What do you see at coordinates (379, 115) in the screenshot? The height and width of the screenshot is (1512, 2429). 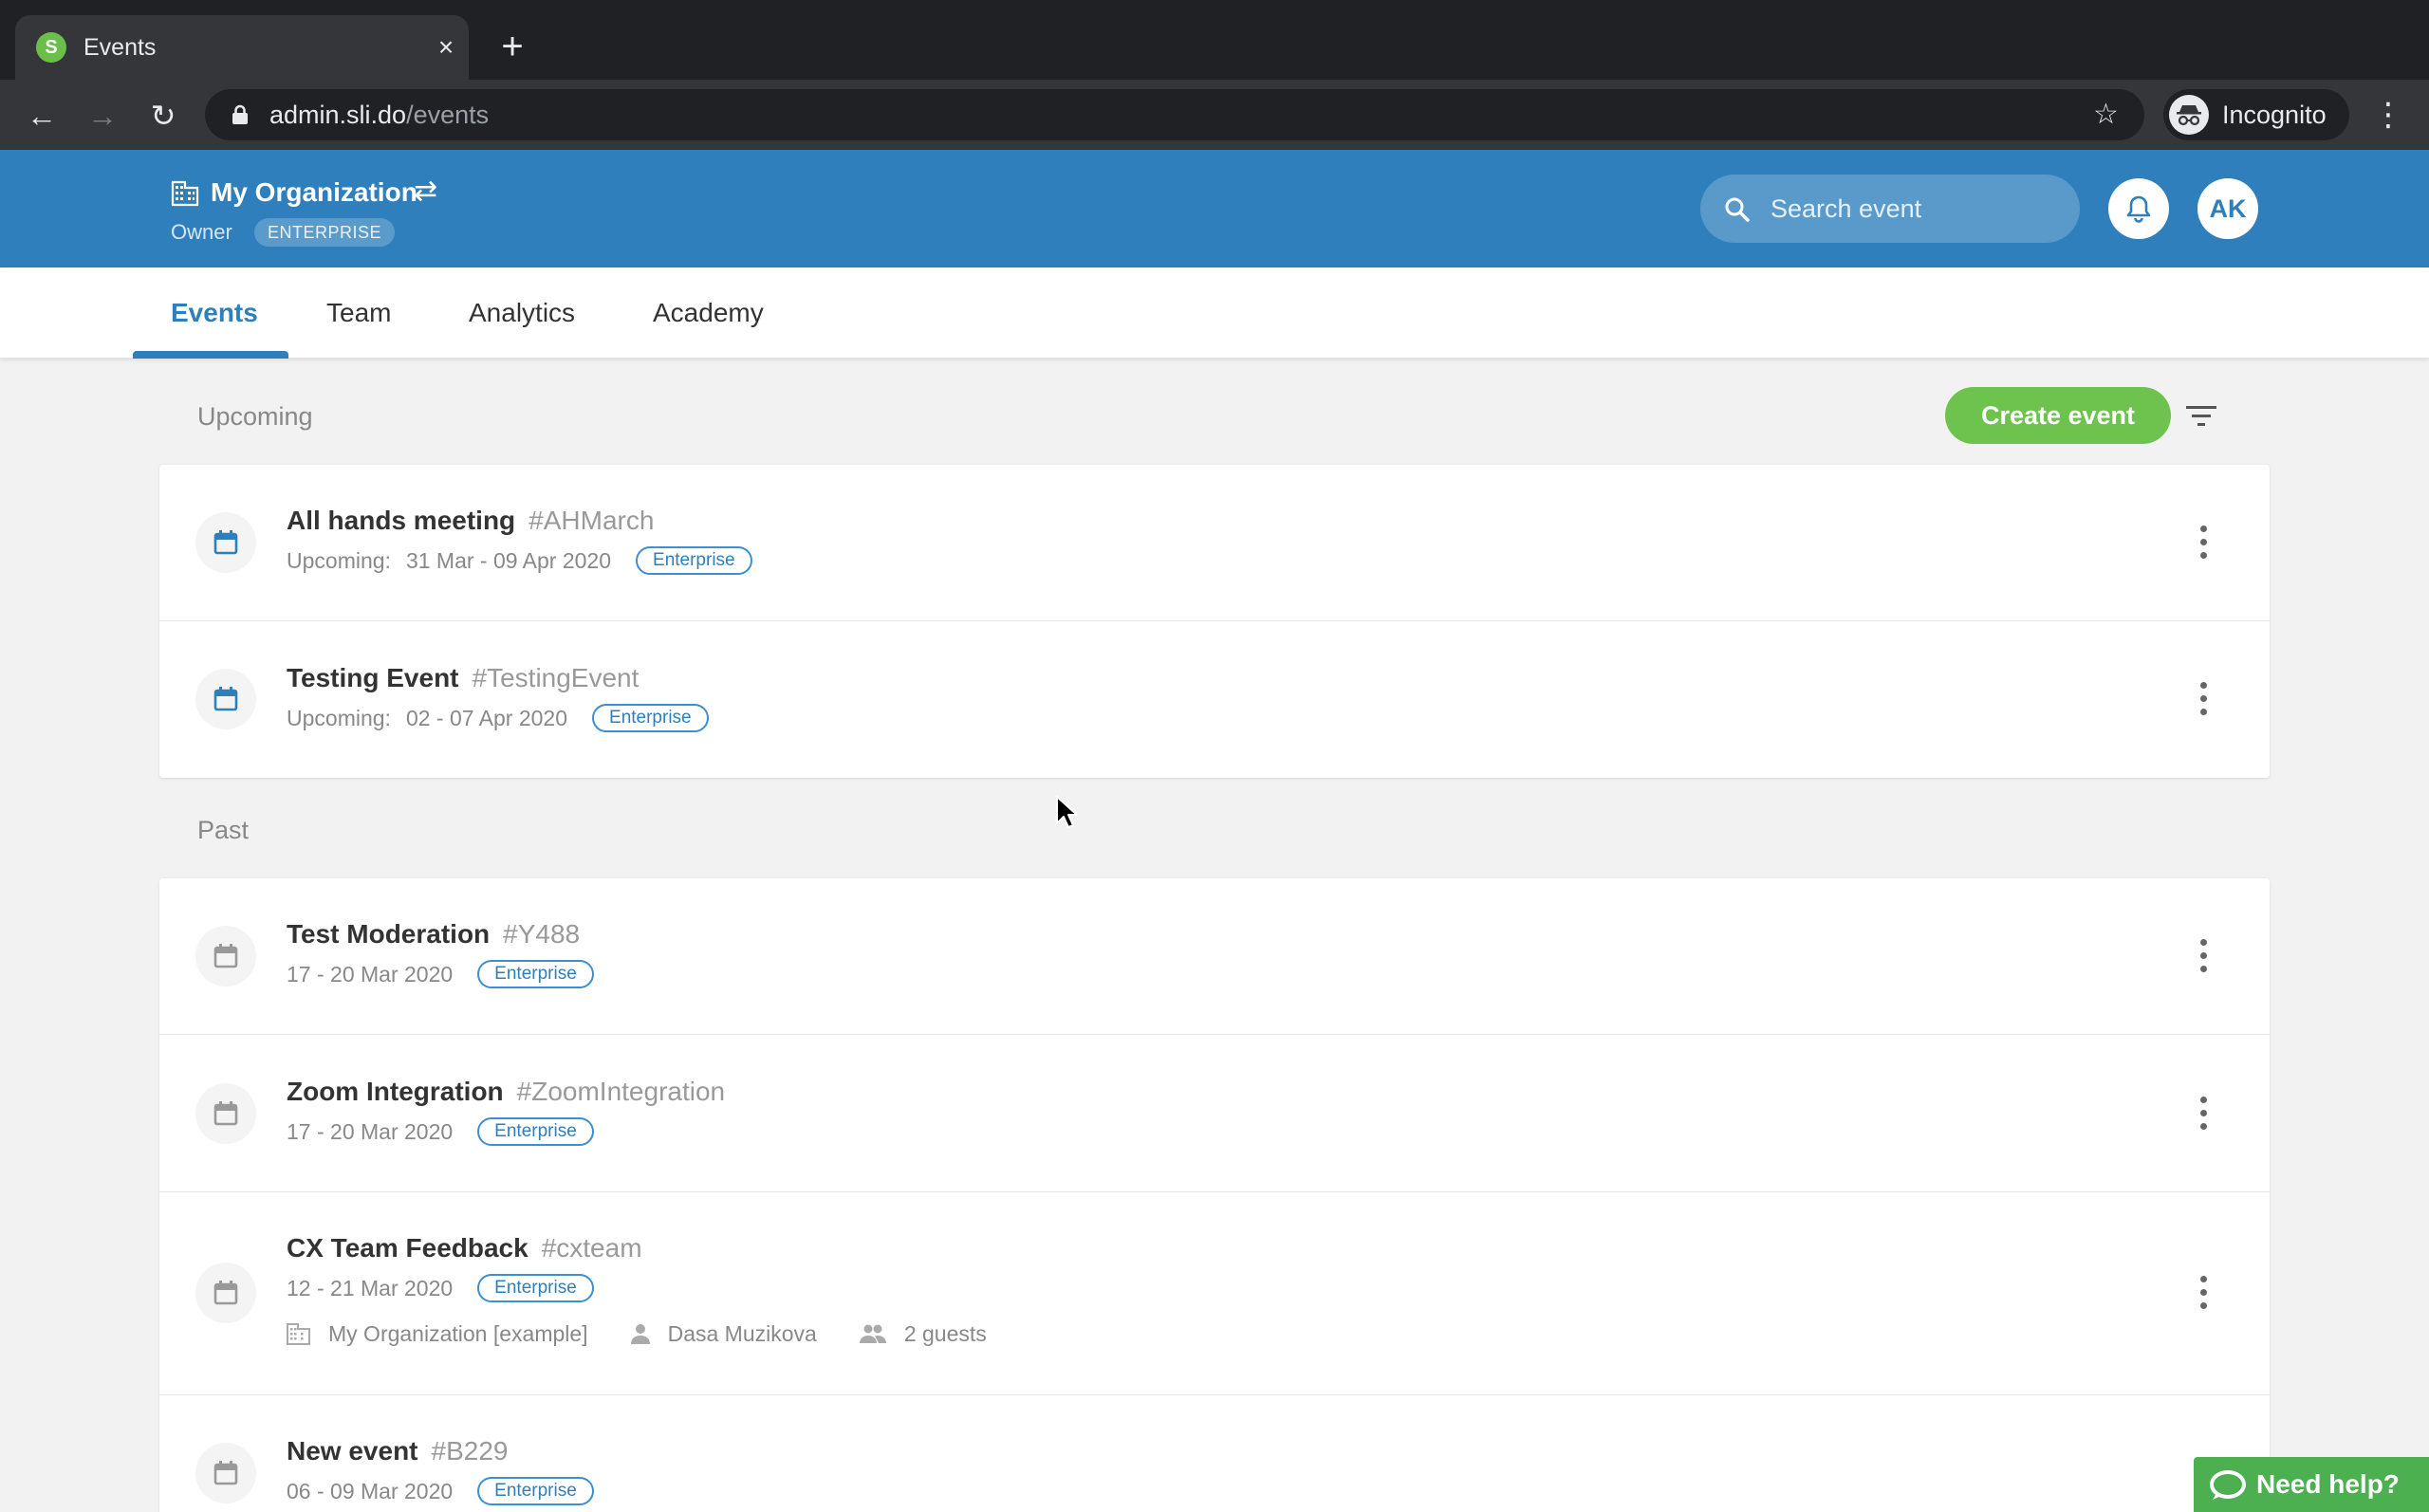 I see `url-text: admin.sli.do/events` at bounding box center [379, 115].